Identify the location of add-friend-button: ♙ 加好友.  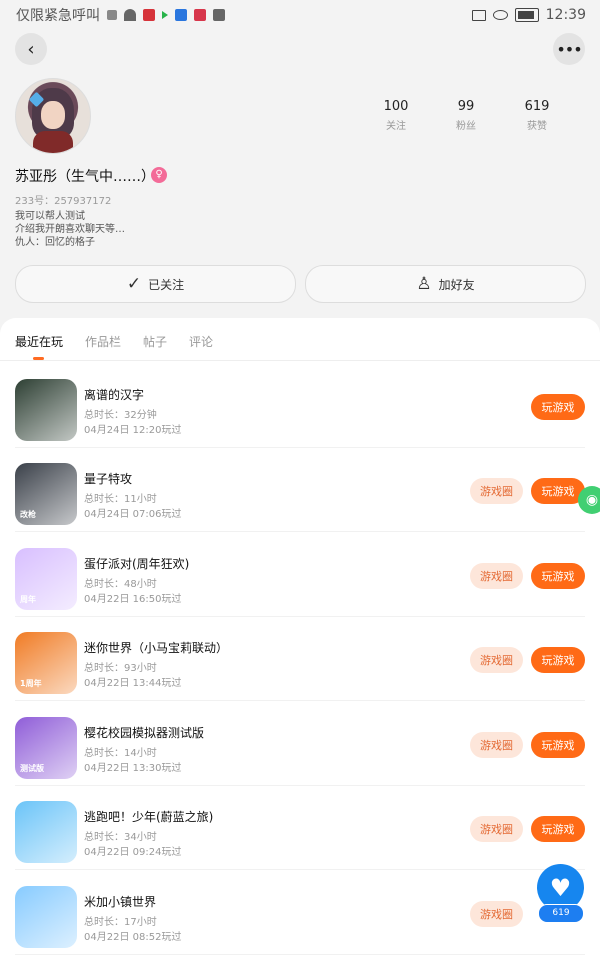
(445, 284).